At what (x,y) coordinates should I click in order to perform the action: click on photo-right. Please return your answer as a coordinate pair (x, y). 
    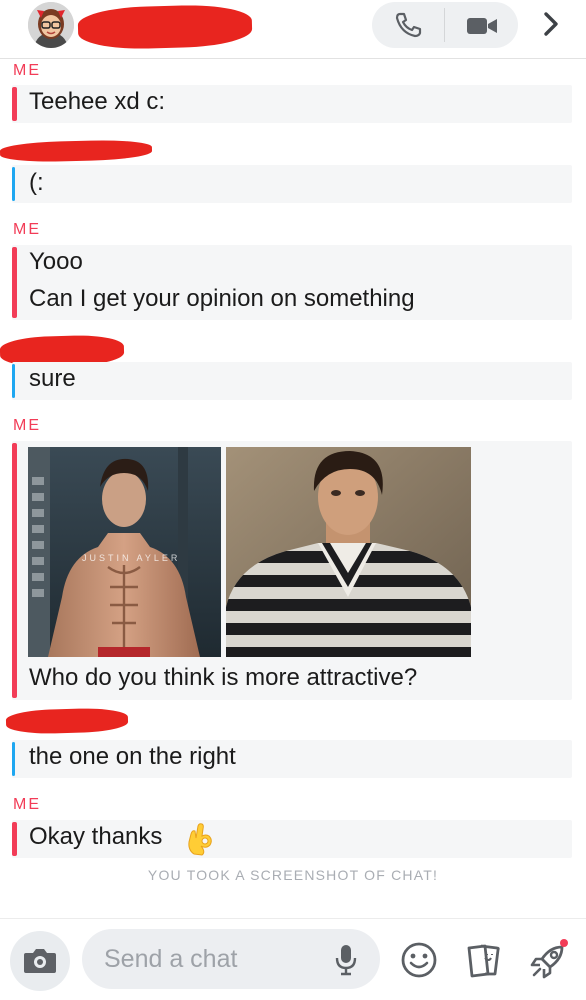
    Looking at the image, I should click on (348, 552).